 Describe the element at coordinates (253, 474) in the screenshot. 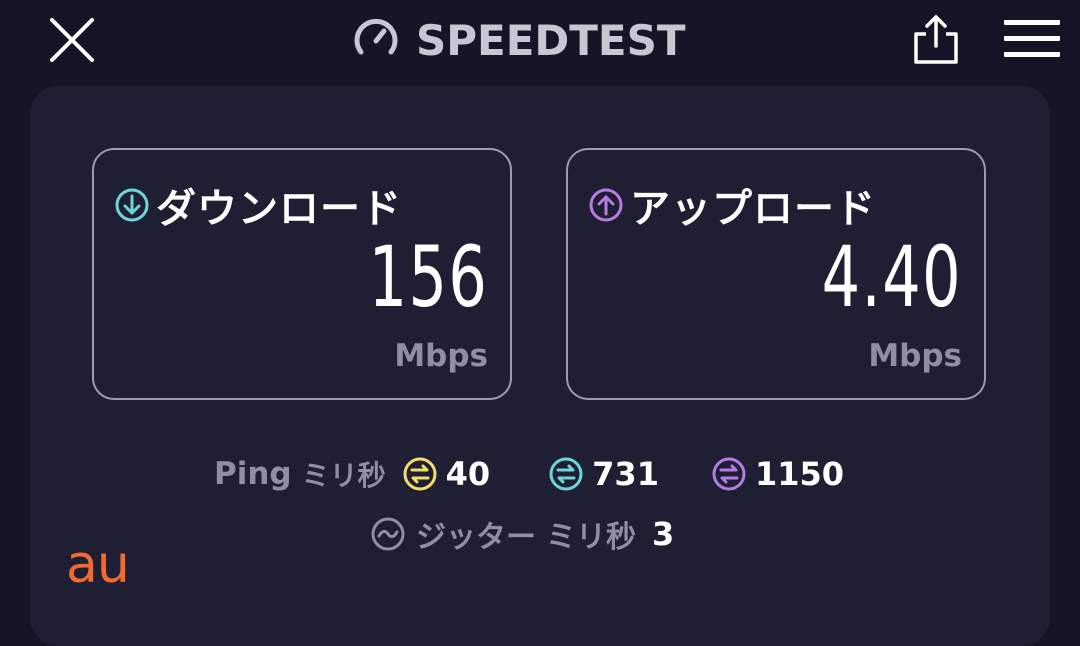

I see `ping-label: Ping` at that location.